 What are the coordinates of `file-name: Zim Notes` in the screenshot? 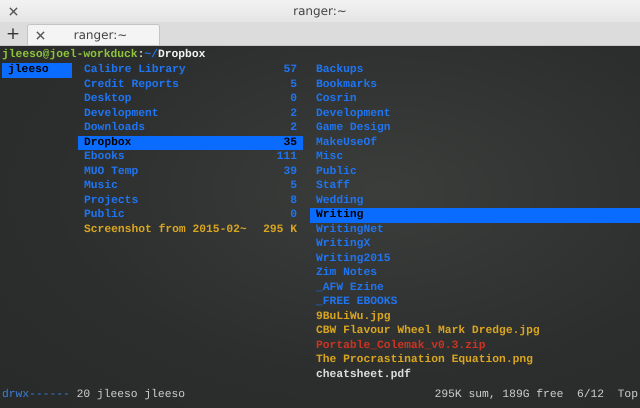 It's located at (347, 273).